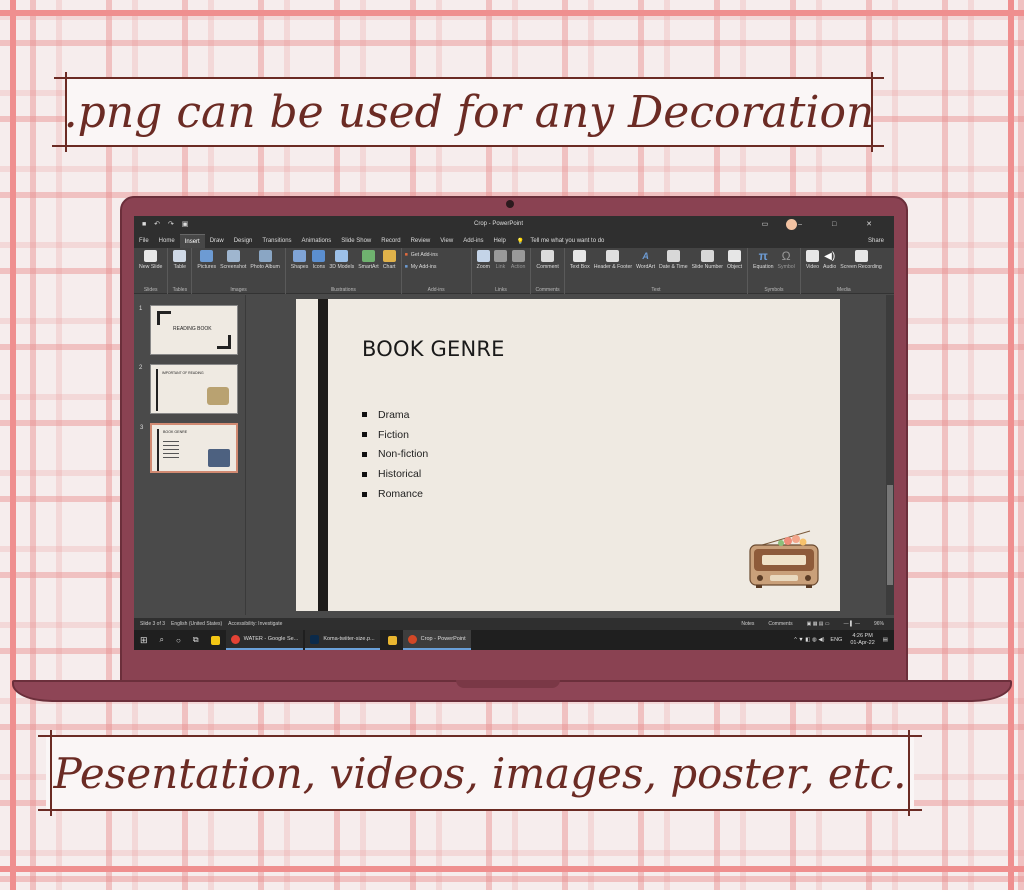 The width and height of the screenshot is (1024, 890). I want to click on tell-me-search: Tell me what you want to do, so click(567, 241).